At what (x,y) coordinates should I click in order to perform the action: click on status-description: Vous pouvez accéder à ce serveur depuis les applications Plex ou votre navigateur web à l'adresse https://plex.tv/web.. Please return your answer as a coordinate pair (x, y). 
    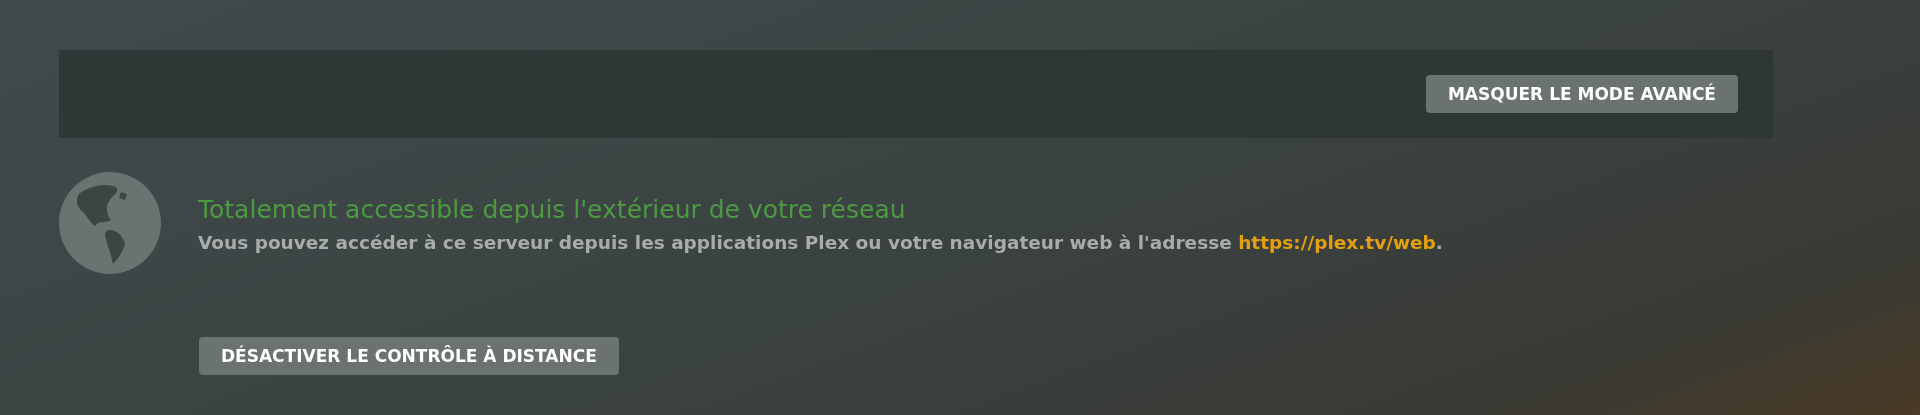
    Looking at the image, I should click on (820, 242).